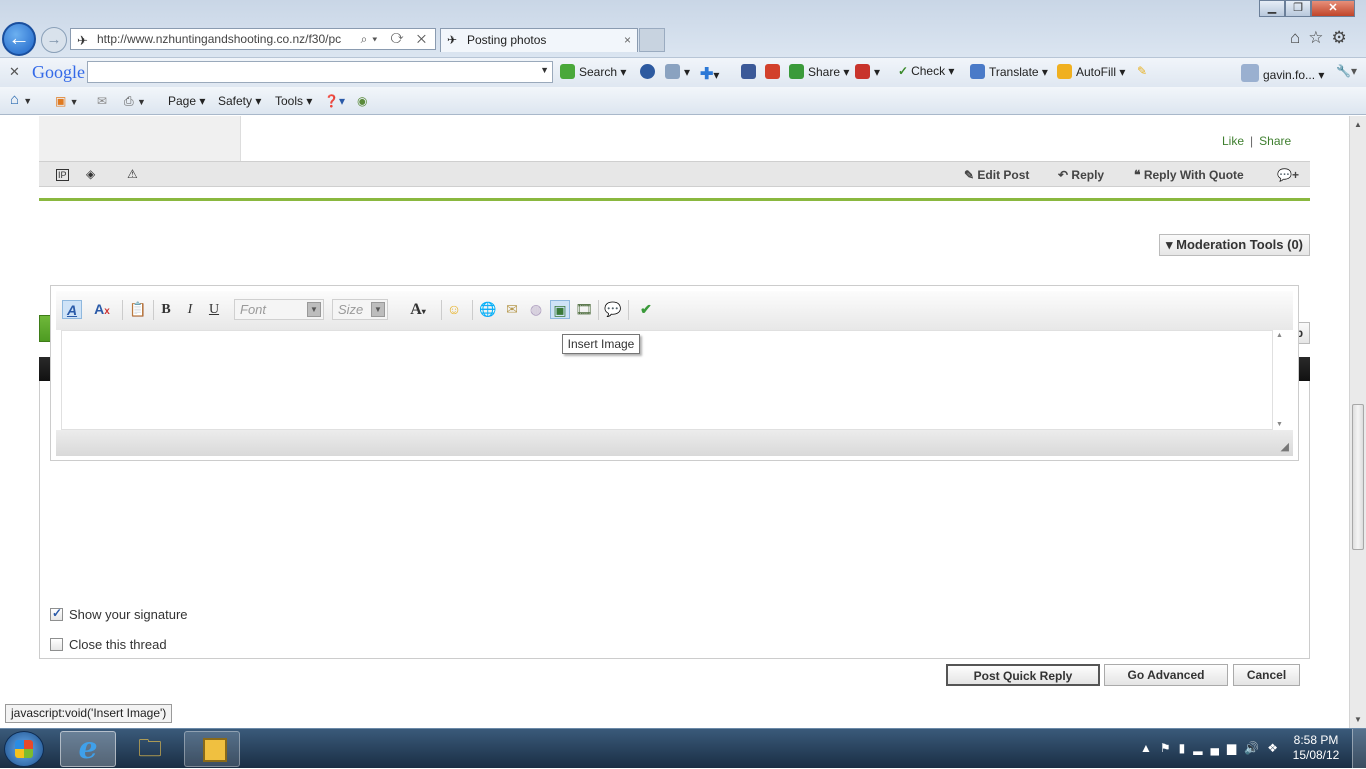 The image size is (1366, 769). I want to click on close-button: ✕, so click(1333, 8).